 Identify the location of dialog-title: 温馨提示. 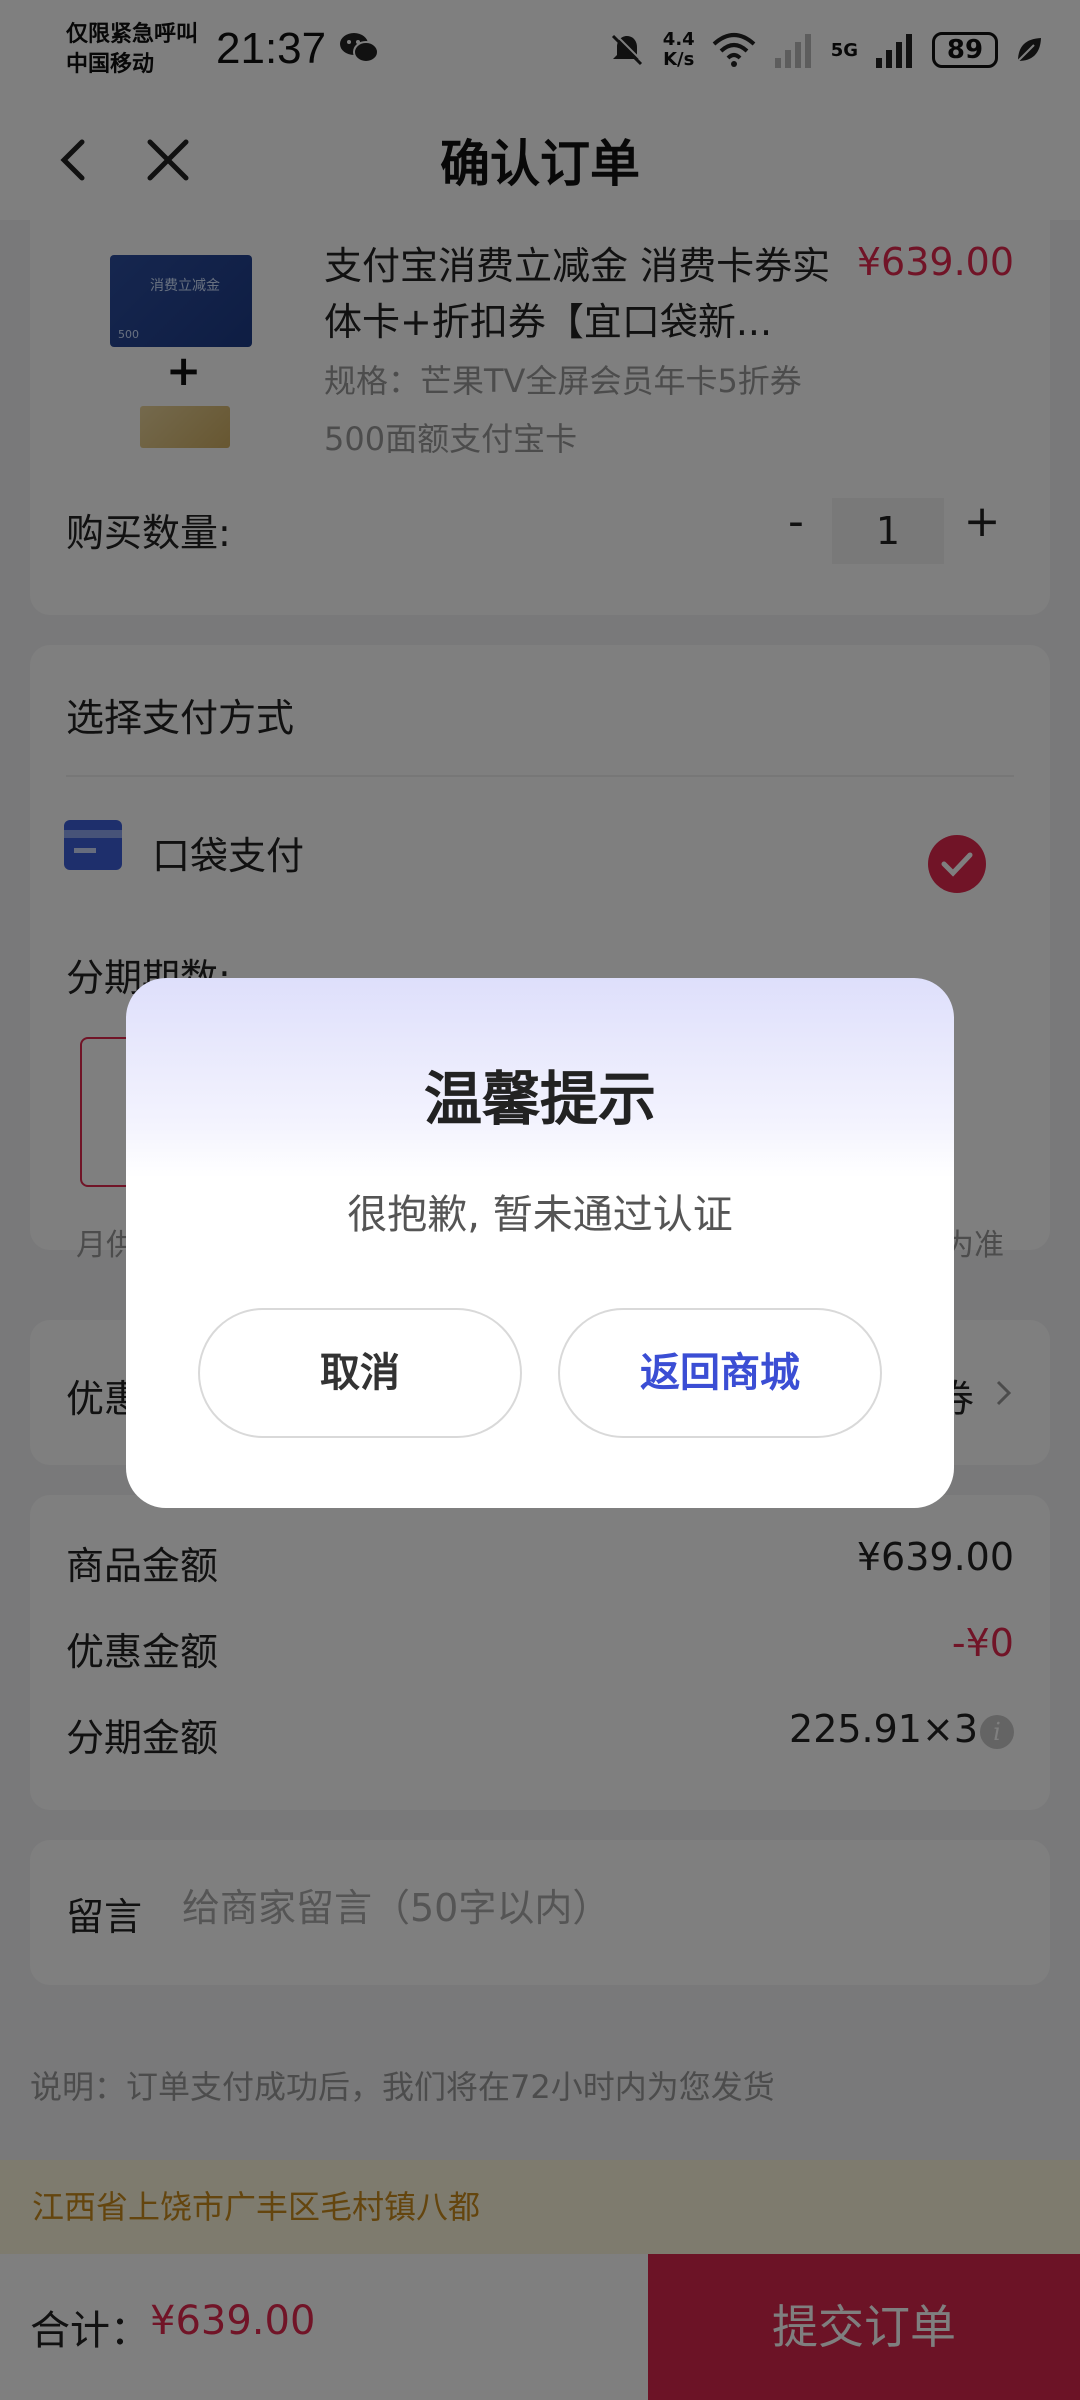
(539, 1099).